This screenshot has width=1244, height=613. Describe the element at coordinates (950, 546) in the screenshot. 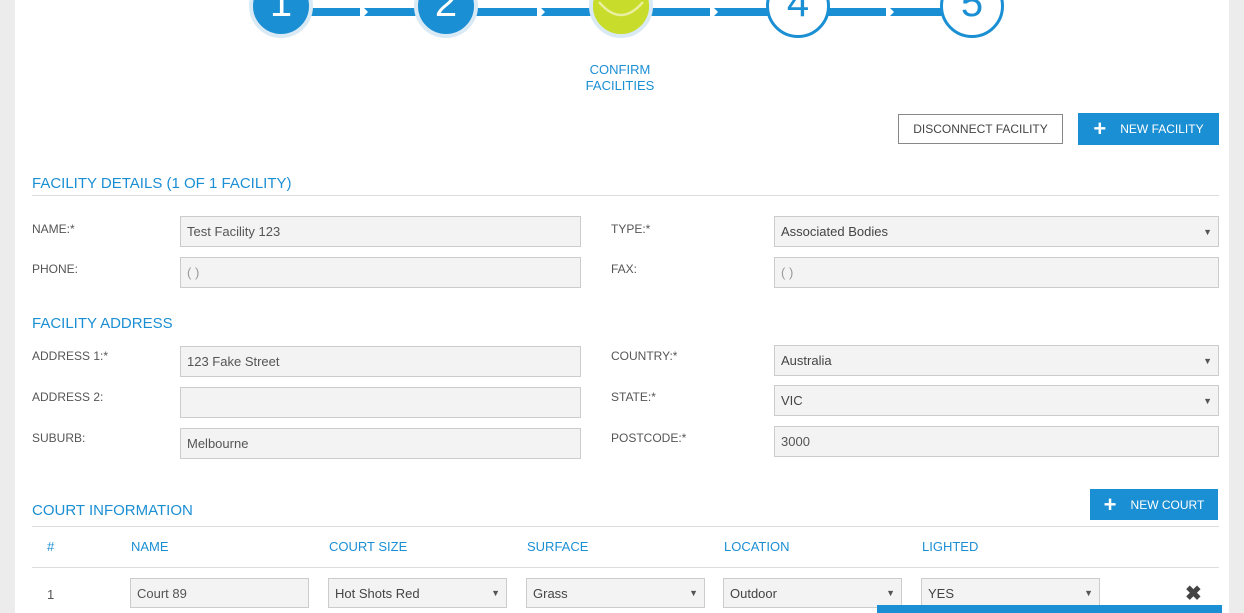

I see `column-header-lighted: LIGHTED` at that location.